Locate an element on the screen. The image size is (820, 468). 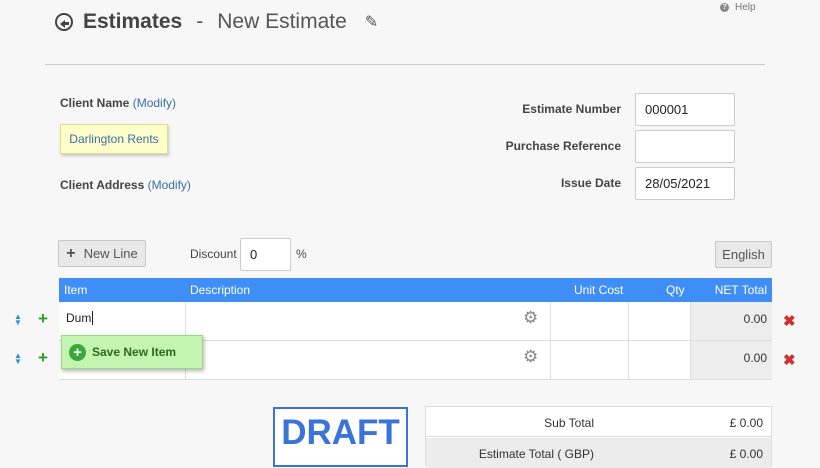
client-name-modify-link: (Modify) is located at coordinates (154, 103).